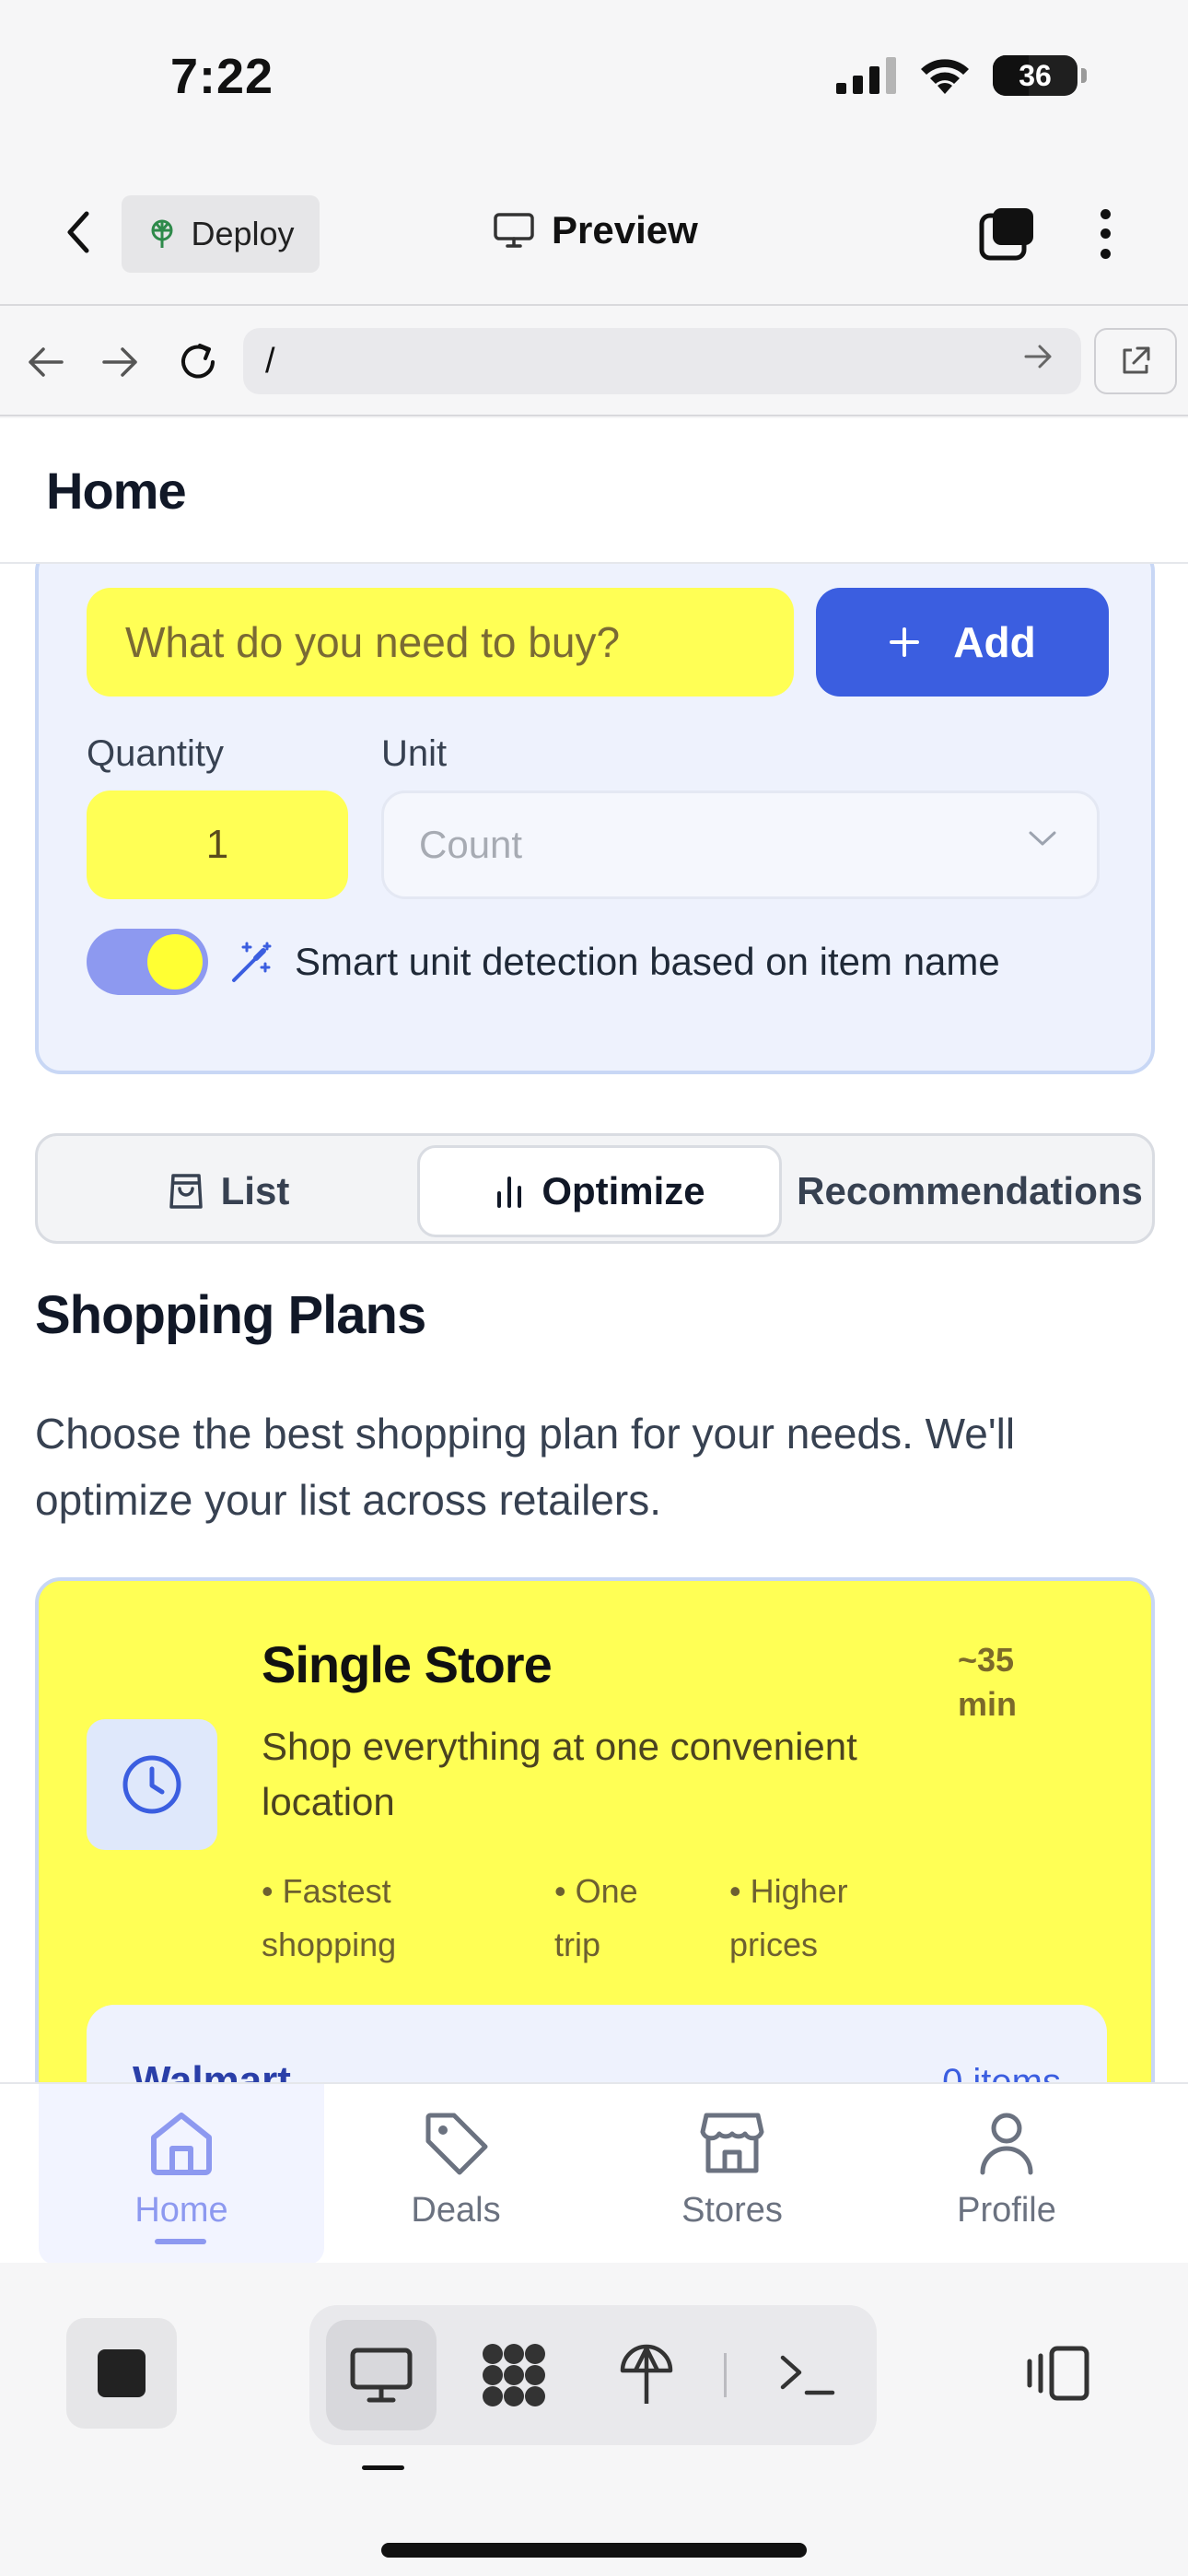 The height and width of the screenshot is (2576, 1188). Describe the element at coordinates (255, 1190) in the screenshot. I see `tab-list-label: List` at that location.